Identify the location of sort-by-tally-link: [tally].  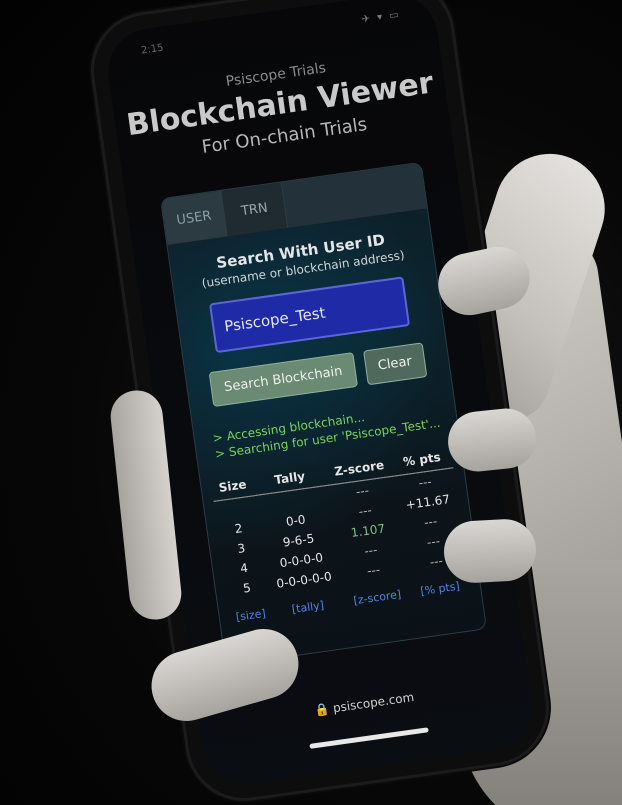
(308, 607).